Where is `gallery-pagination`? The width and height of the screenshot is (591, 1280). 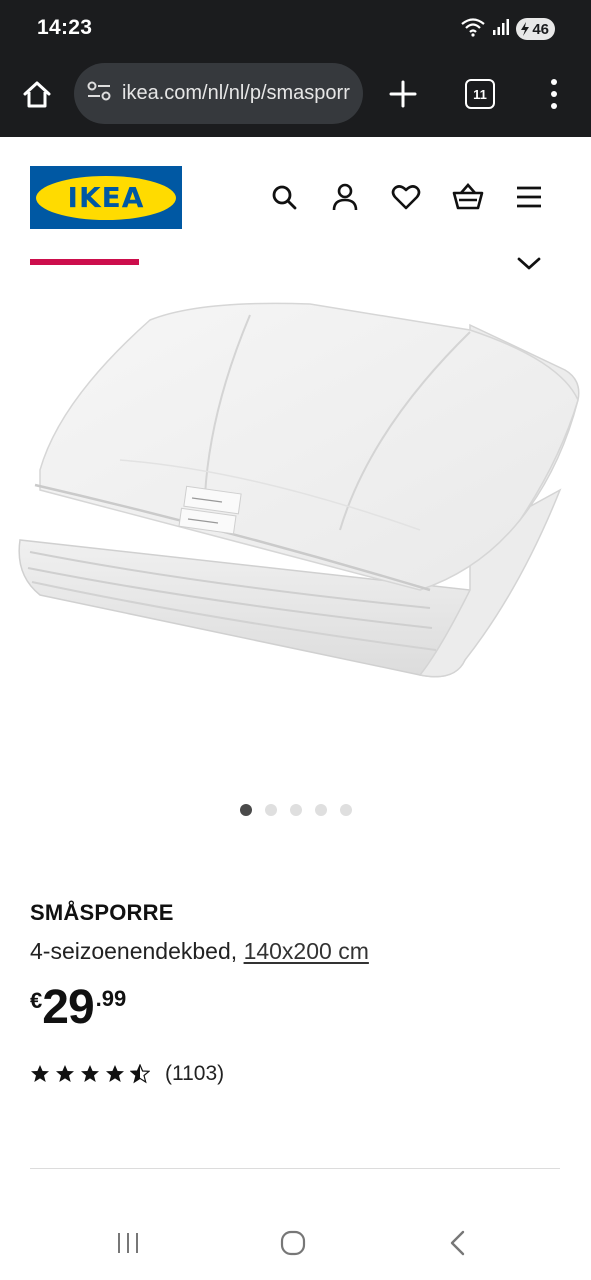
gallery-pagination is located at coordinates (296, 810).